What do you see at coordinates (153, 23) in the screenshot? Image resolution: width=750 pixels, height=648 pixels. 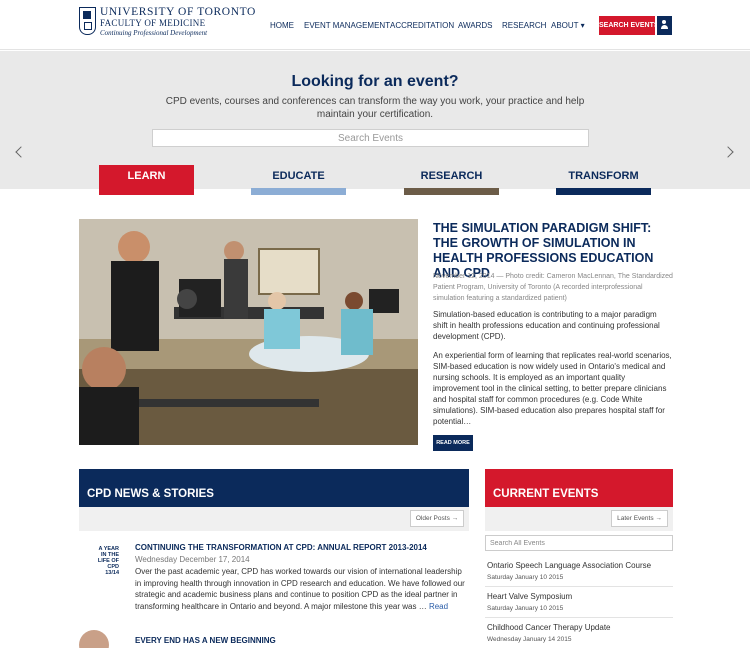 I see `logo-faculty: FACULTY OF MEDICINE` at bounding box center [153, 23].